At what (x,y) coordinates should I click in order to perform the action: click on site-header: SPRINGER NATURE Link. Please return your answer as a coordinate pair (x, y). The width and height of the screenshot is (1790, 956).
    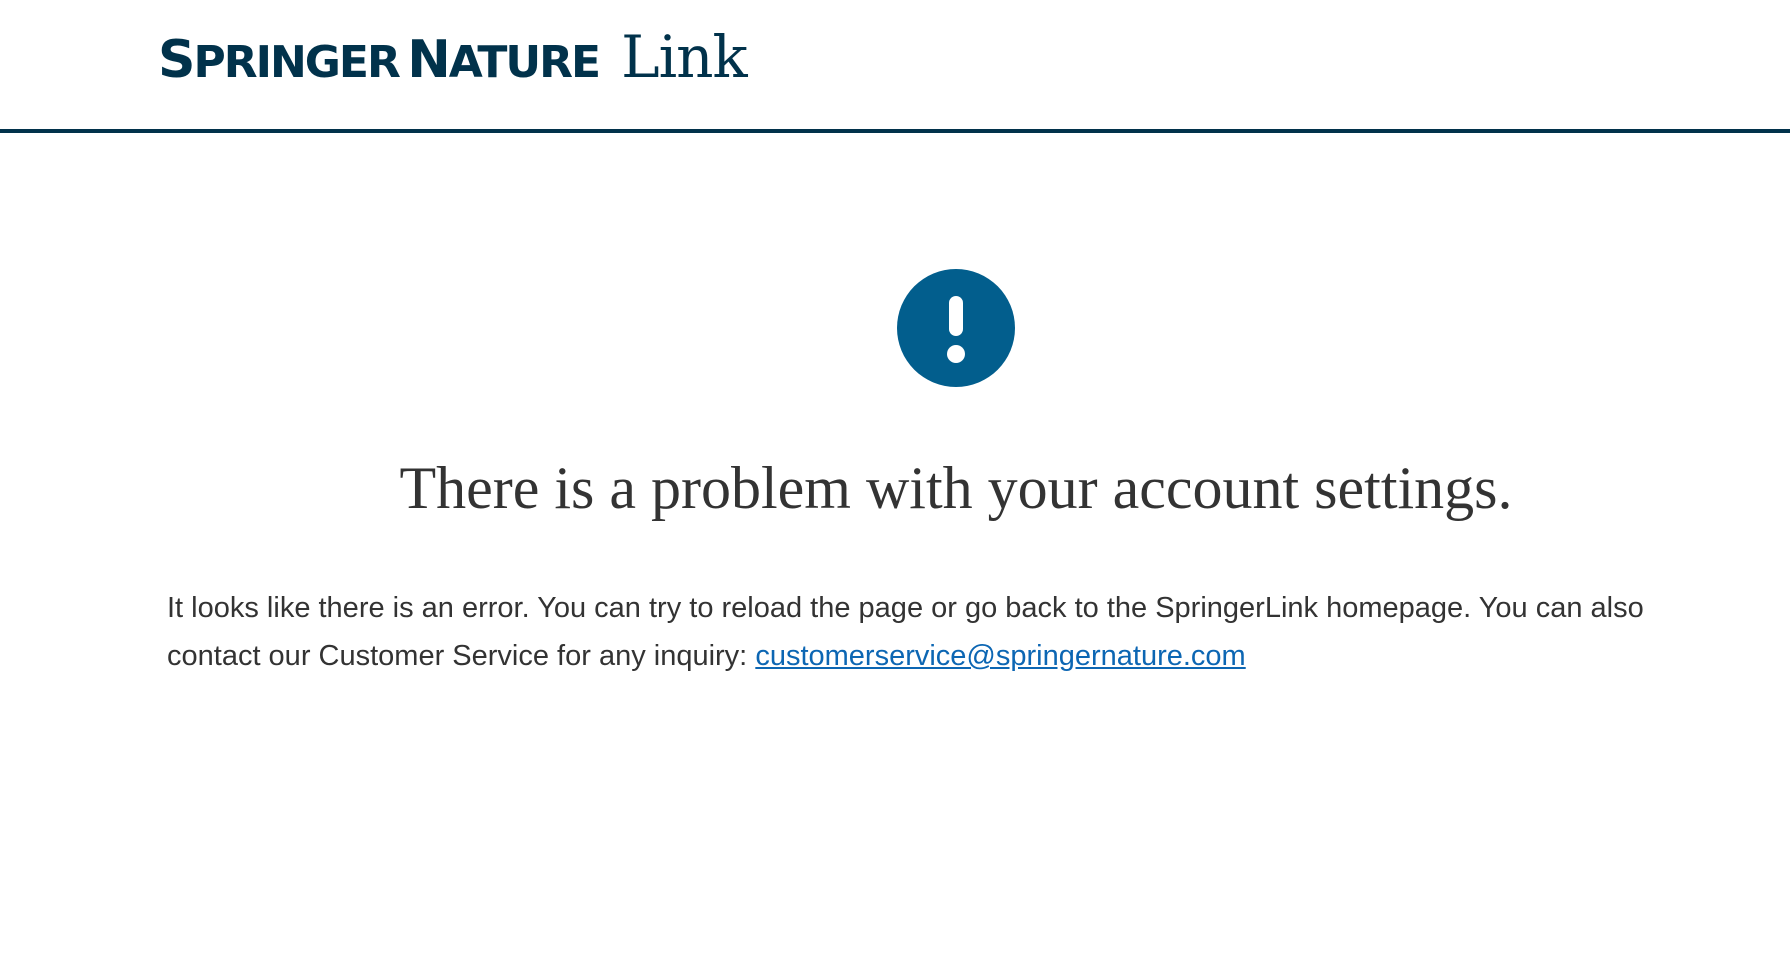
    Looking at the image, I should click on (895, 66).